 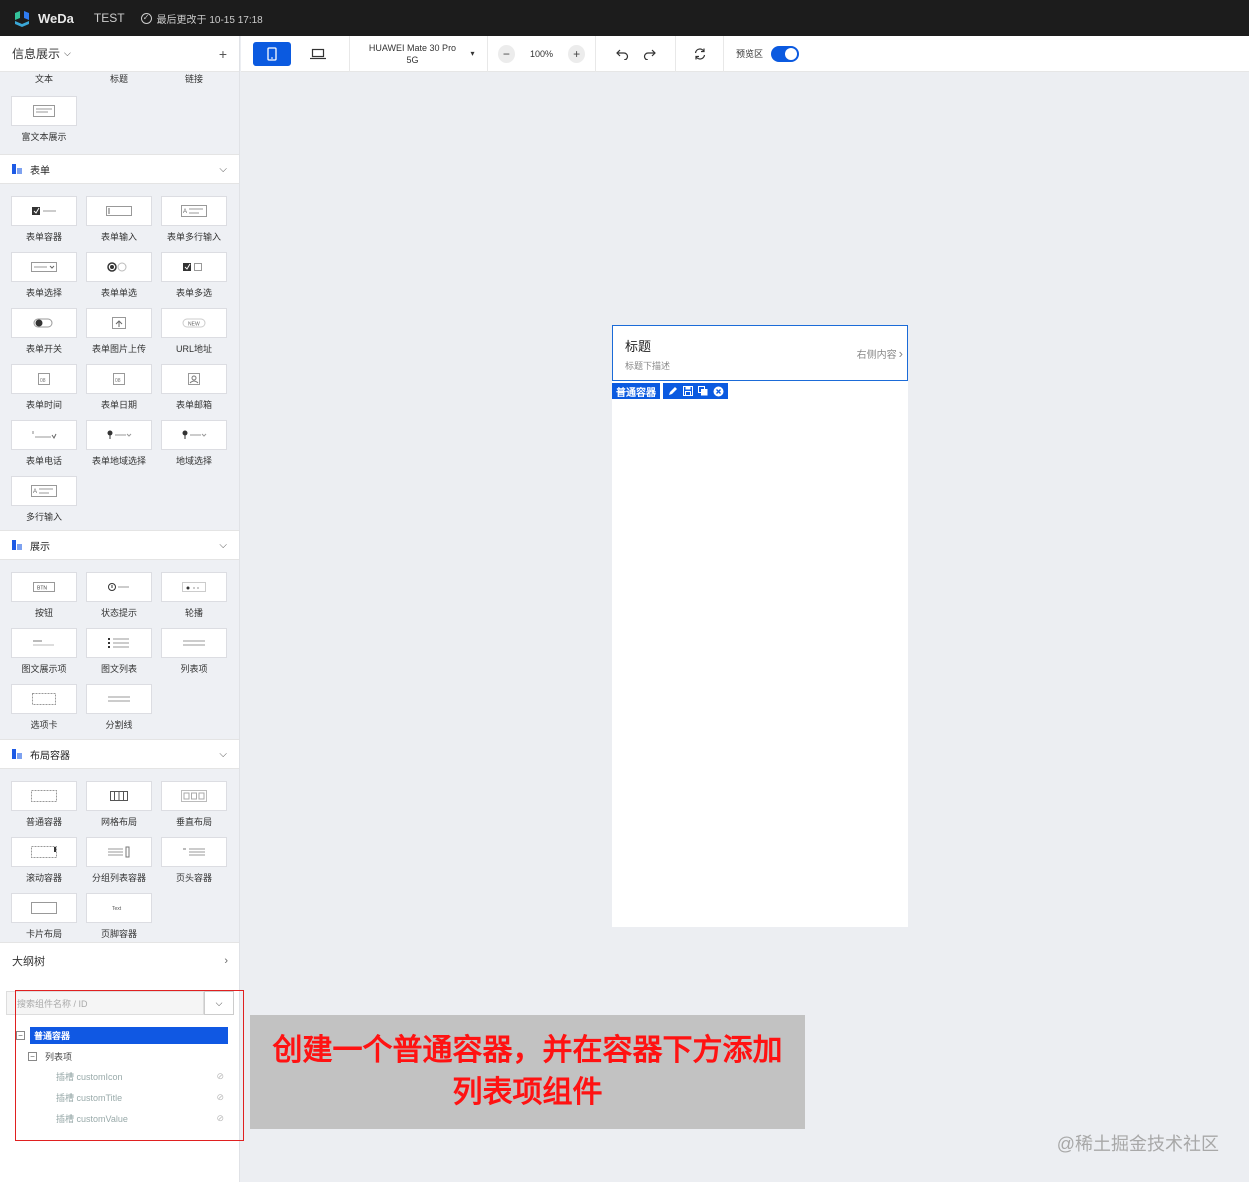 I want to click on tile-switch: 表单开关, so click(x=44, y=336).